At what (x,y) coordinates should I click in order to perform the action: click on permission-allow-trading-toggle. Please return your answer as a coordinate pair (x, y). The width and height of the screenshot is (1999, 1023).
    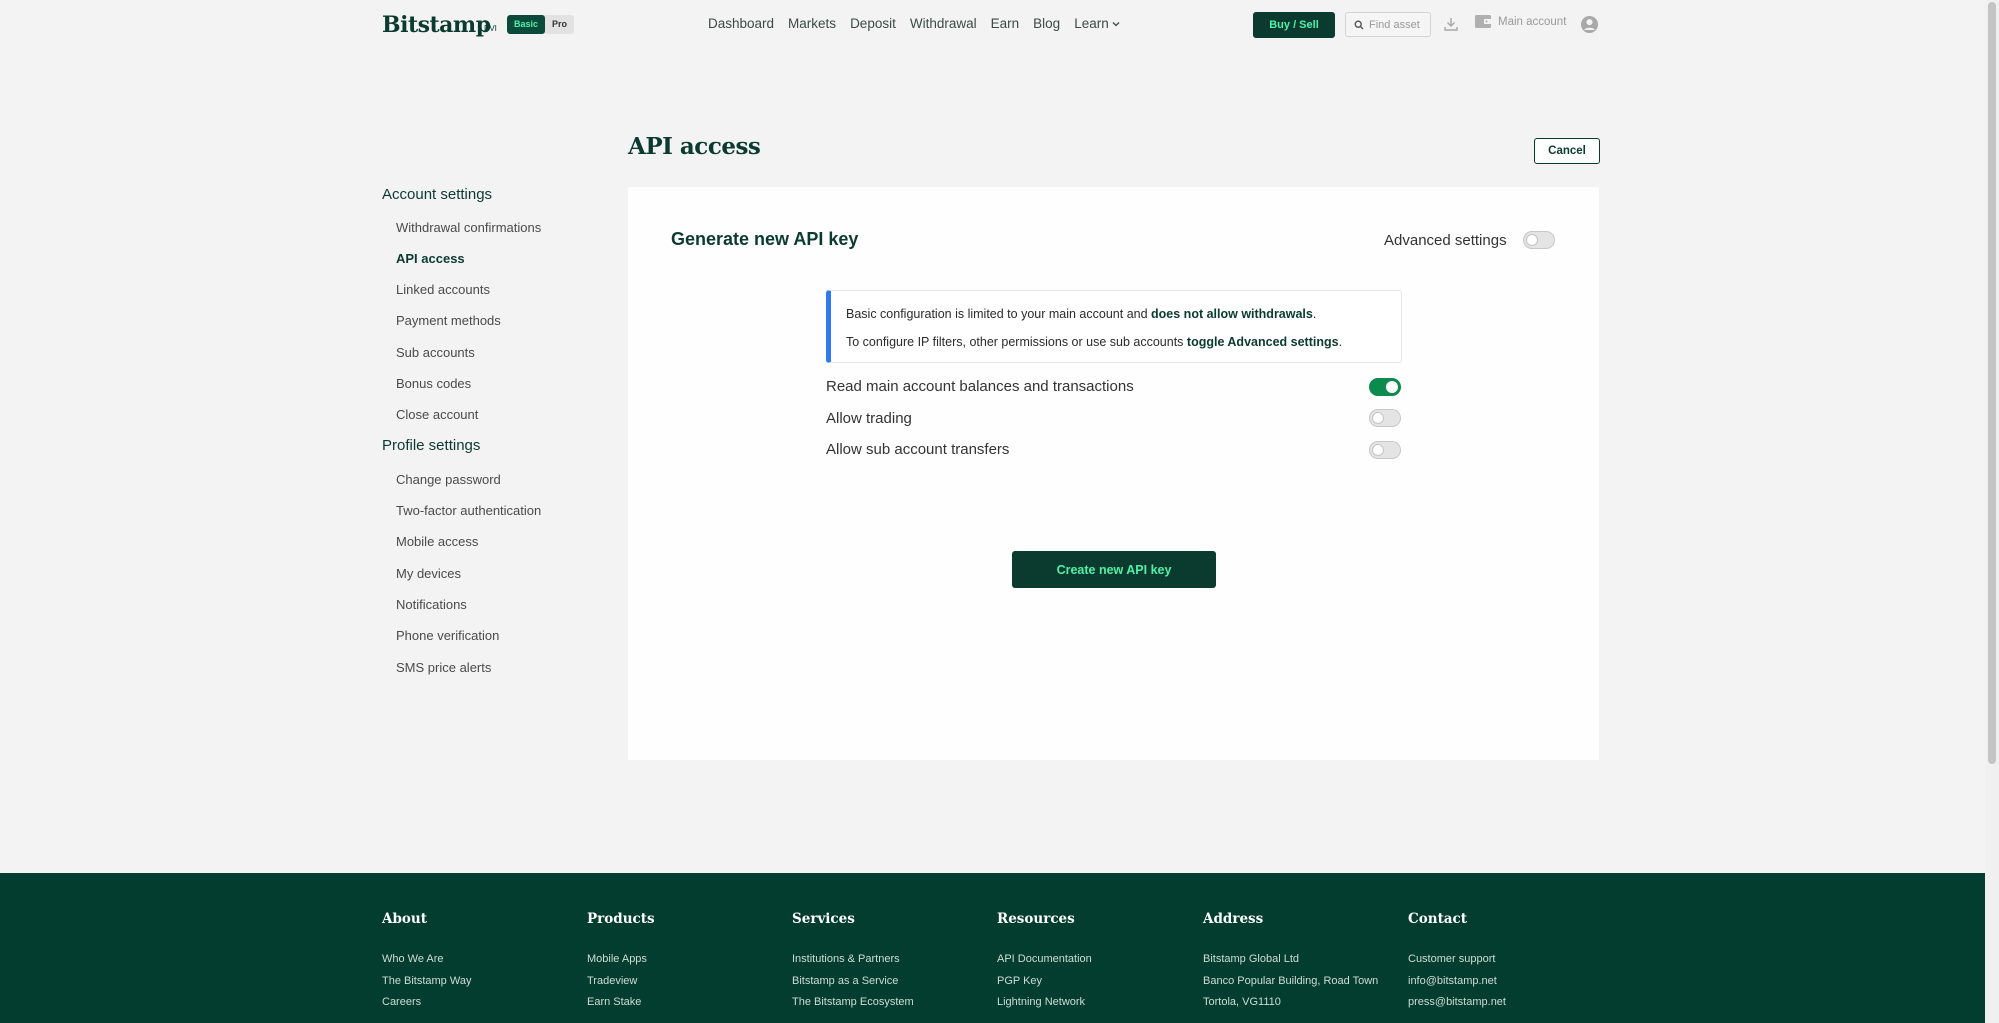
    Looking at the image, I should click on (1385, 418).